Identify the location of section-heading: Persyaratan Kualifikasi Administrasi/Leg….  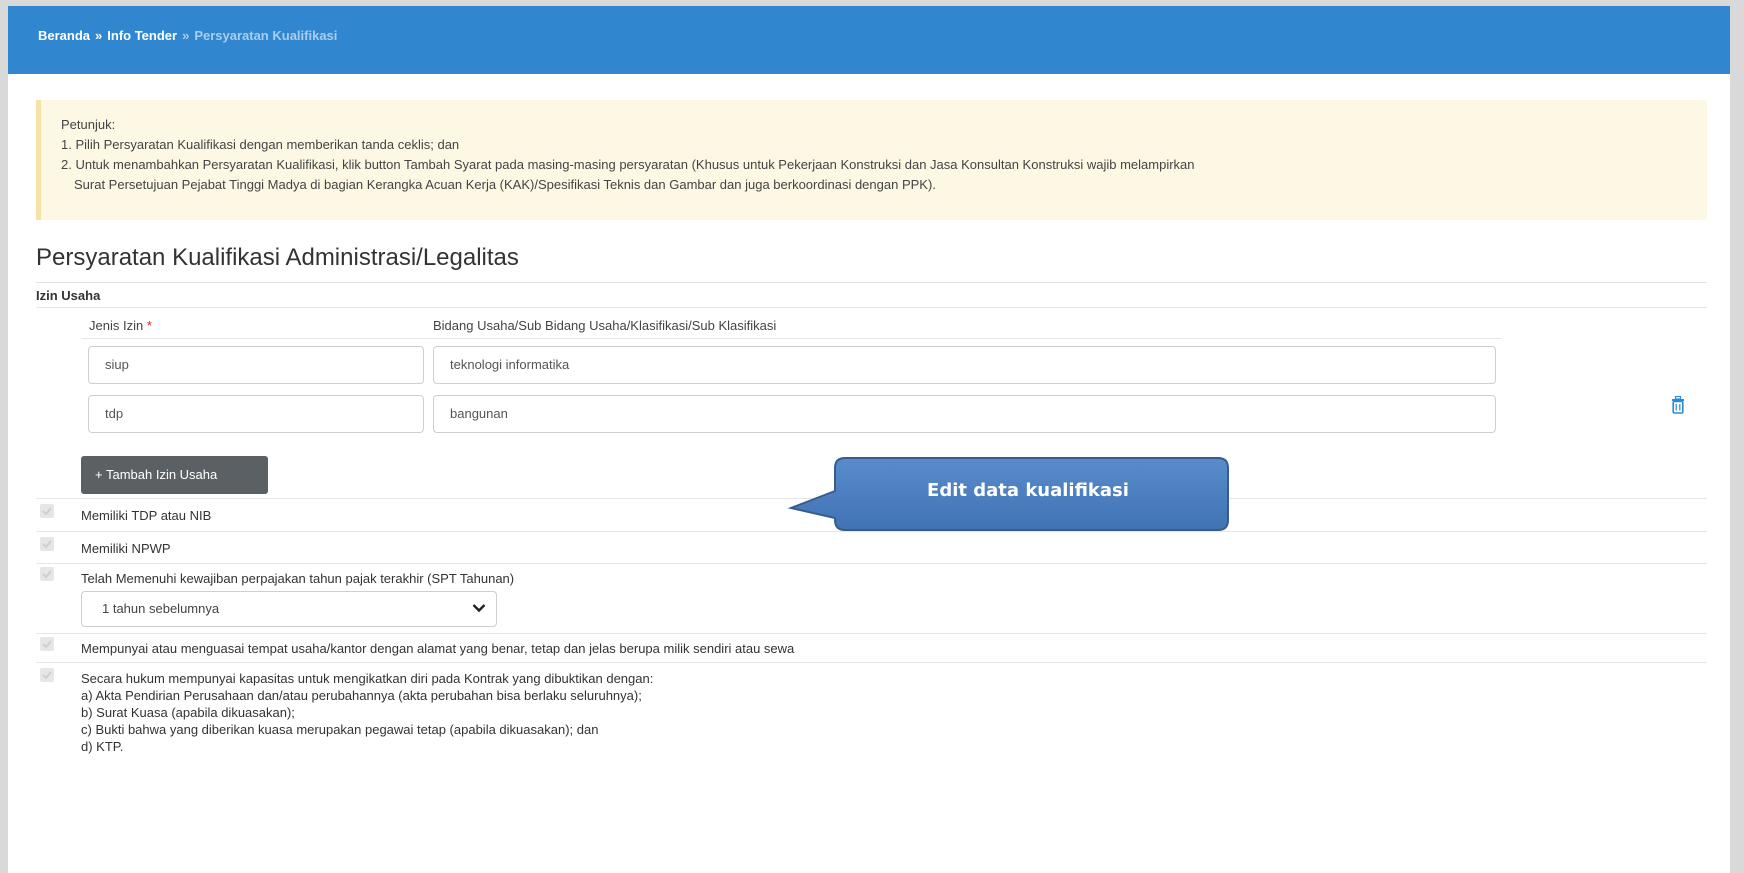
(277, 257).